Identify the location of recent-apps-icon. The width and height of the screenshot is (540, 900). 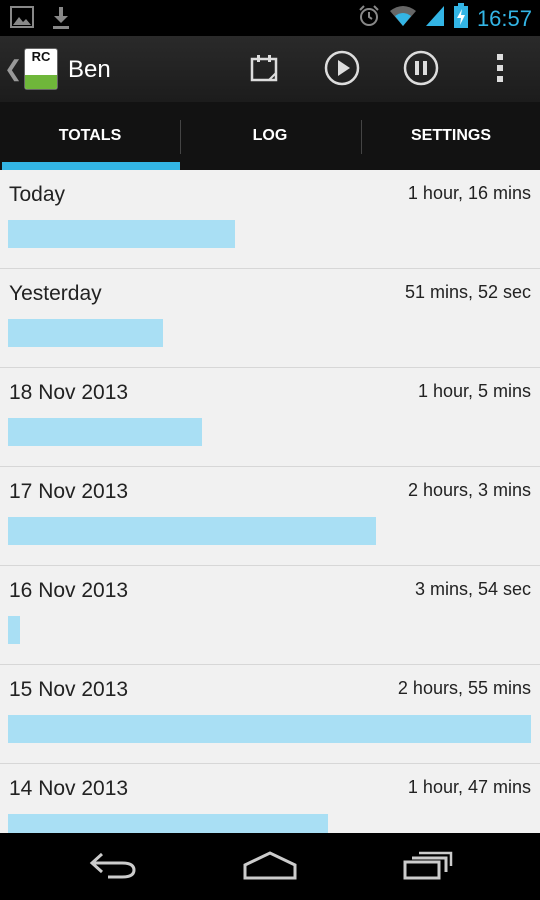
(428, 867).